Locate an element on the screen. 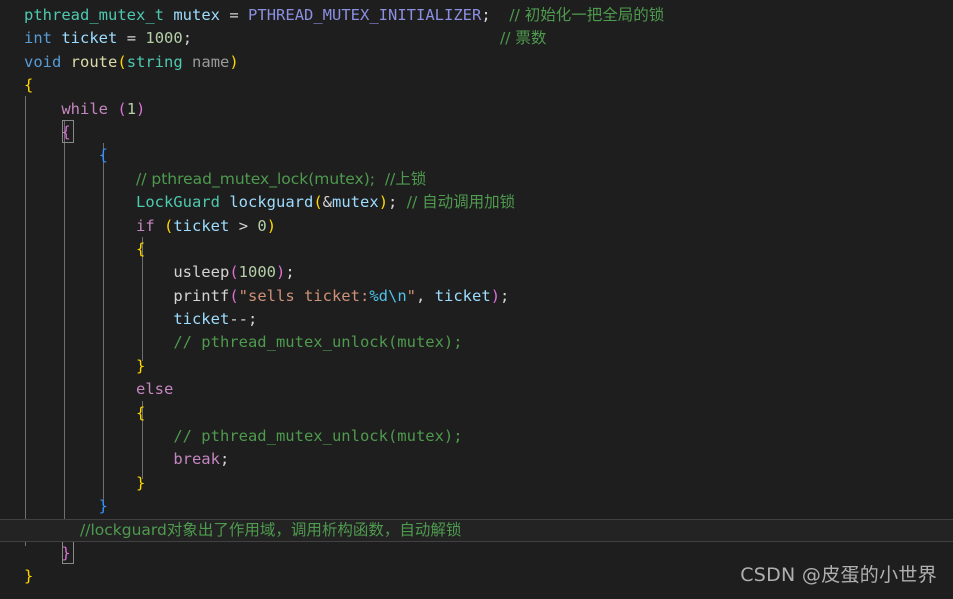  code-line-16: } is located at coordinates (476, 366).